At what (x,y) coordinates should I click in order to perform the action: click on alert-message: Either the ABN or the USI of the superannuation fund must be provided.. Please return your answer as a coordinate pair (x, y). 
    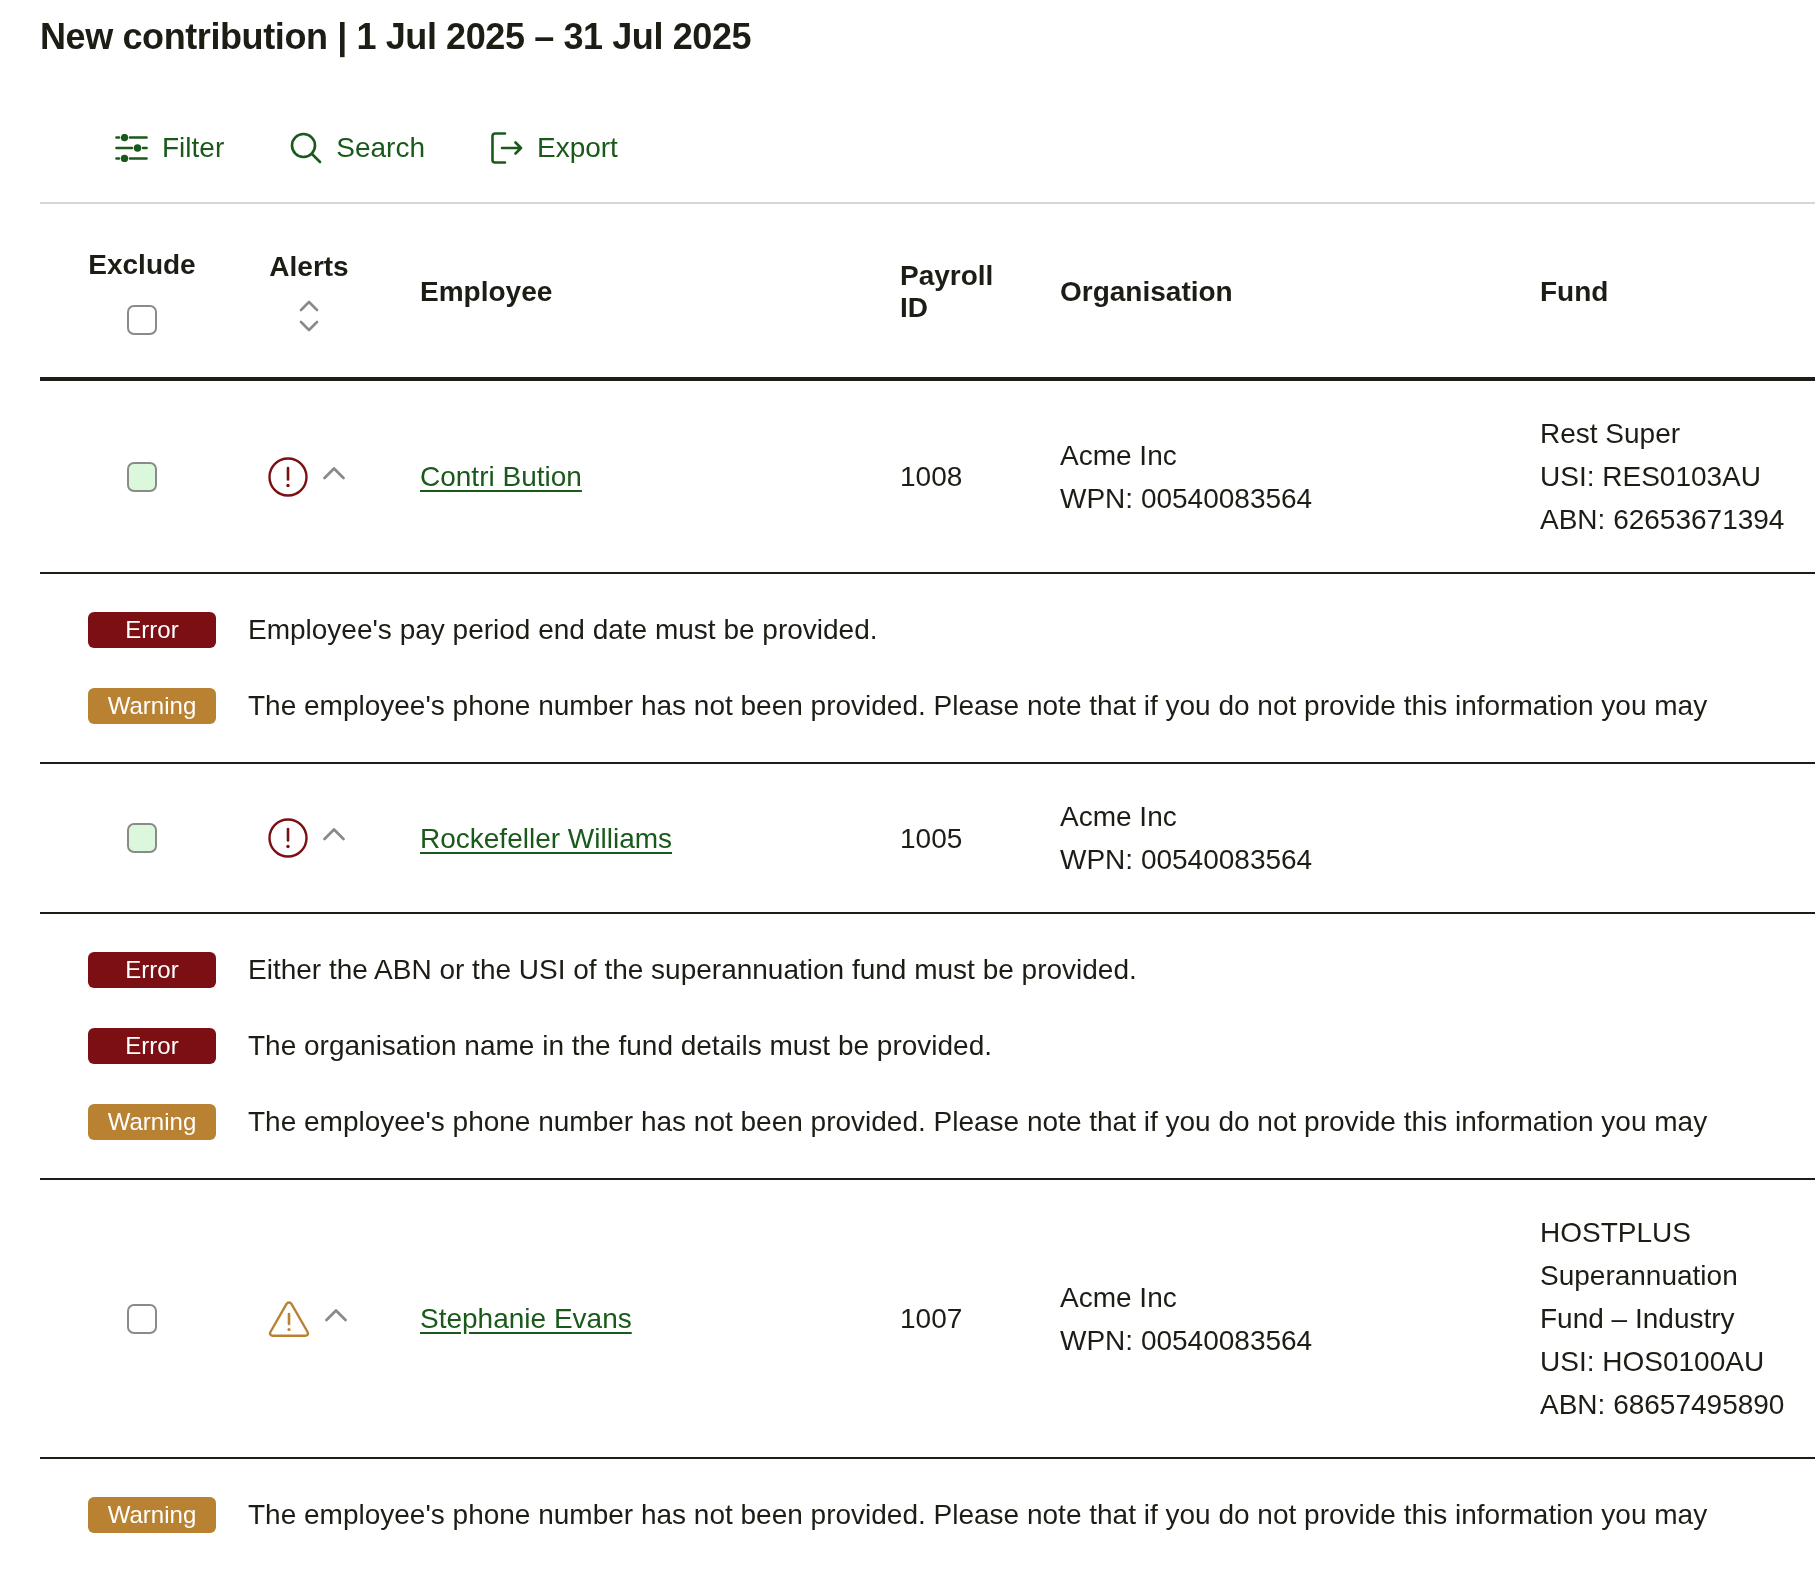
    Looking at the image, I should click on (692, 970).